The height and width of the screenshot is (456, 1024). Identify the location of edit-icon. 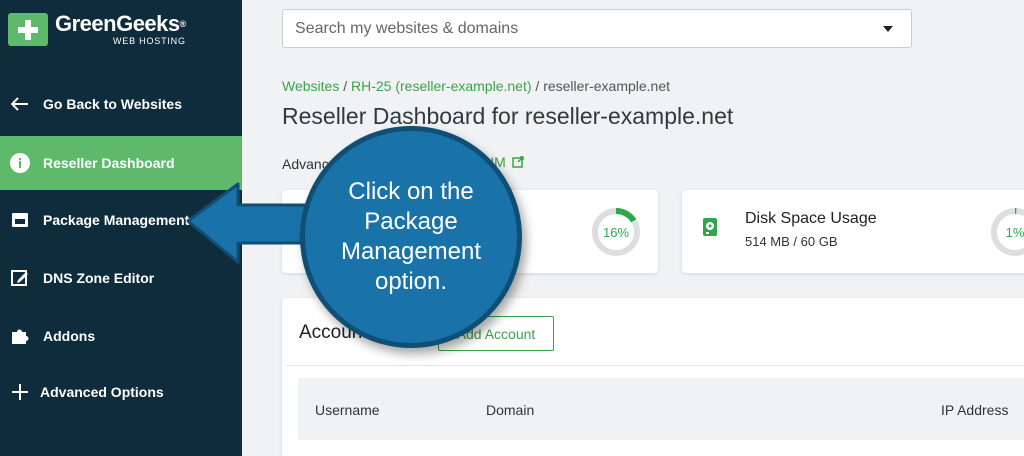
(20, 278).